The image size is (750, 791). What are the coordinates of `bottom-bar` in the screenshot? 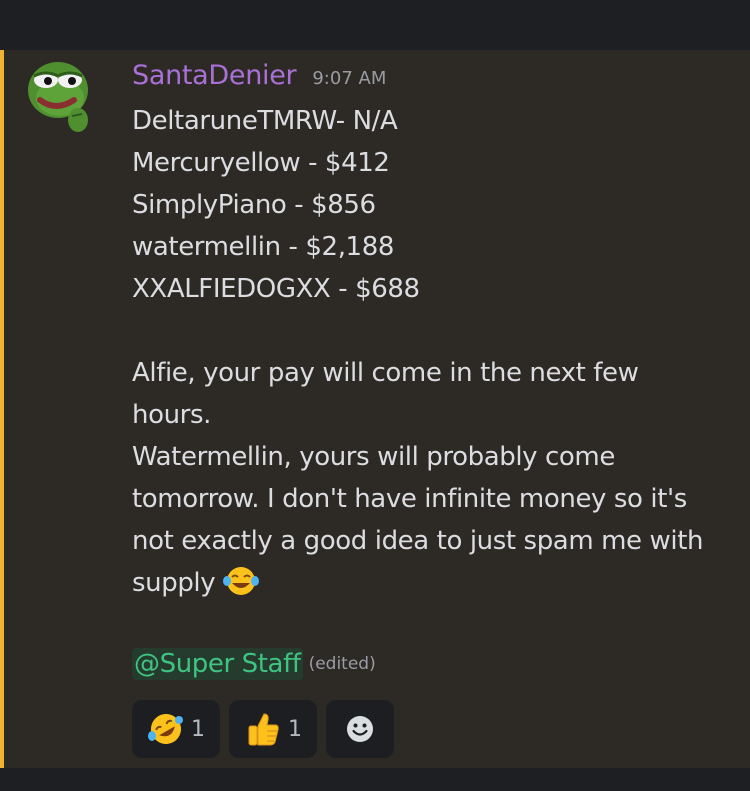 It's located at (375, 779).